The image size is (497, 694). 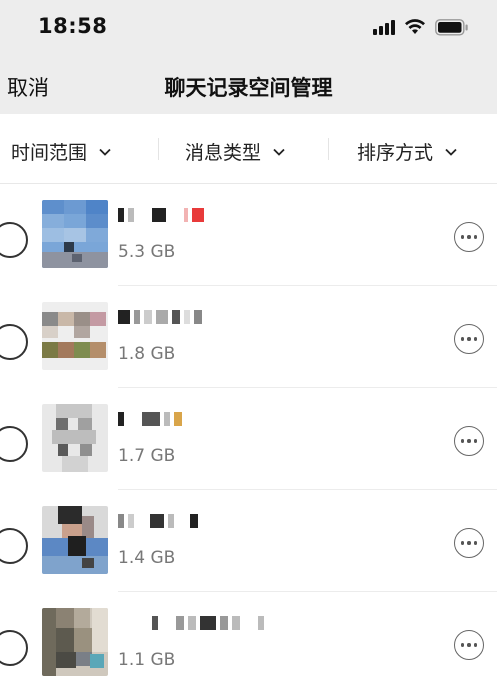 I want to click on battery-icon, so click(x=452, y=27).